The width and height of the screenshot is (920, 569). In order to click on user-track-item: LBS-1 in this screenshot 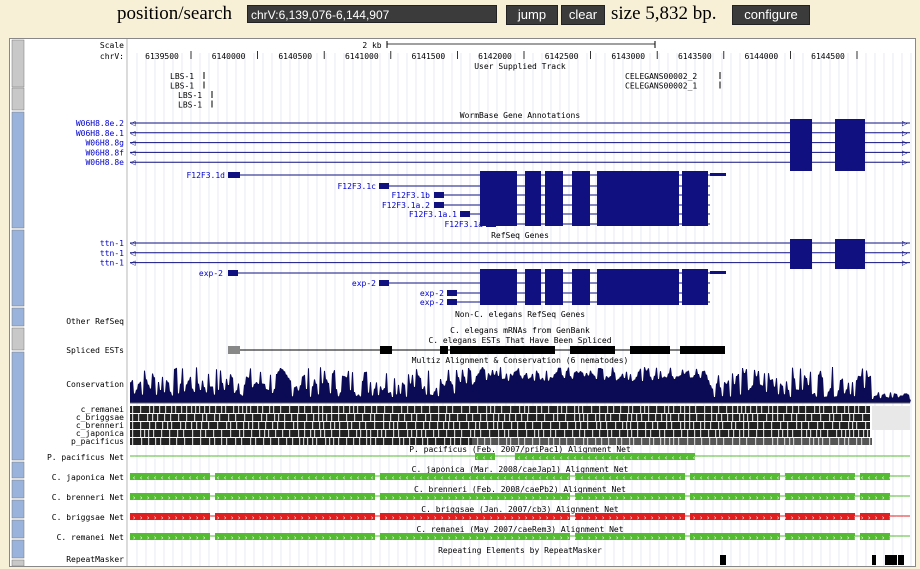, I will do `click(190, 95)`.